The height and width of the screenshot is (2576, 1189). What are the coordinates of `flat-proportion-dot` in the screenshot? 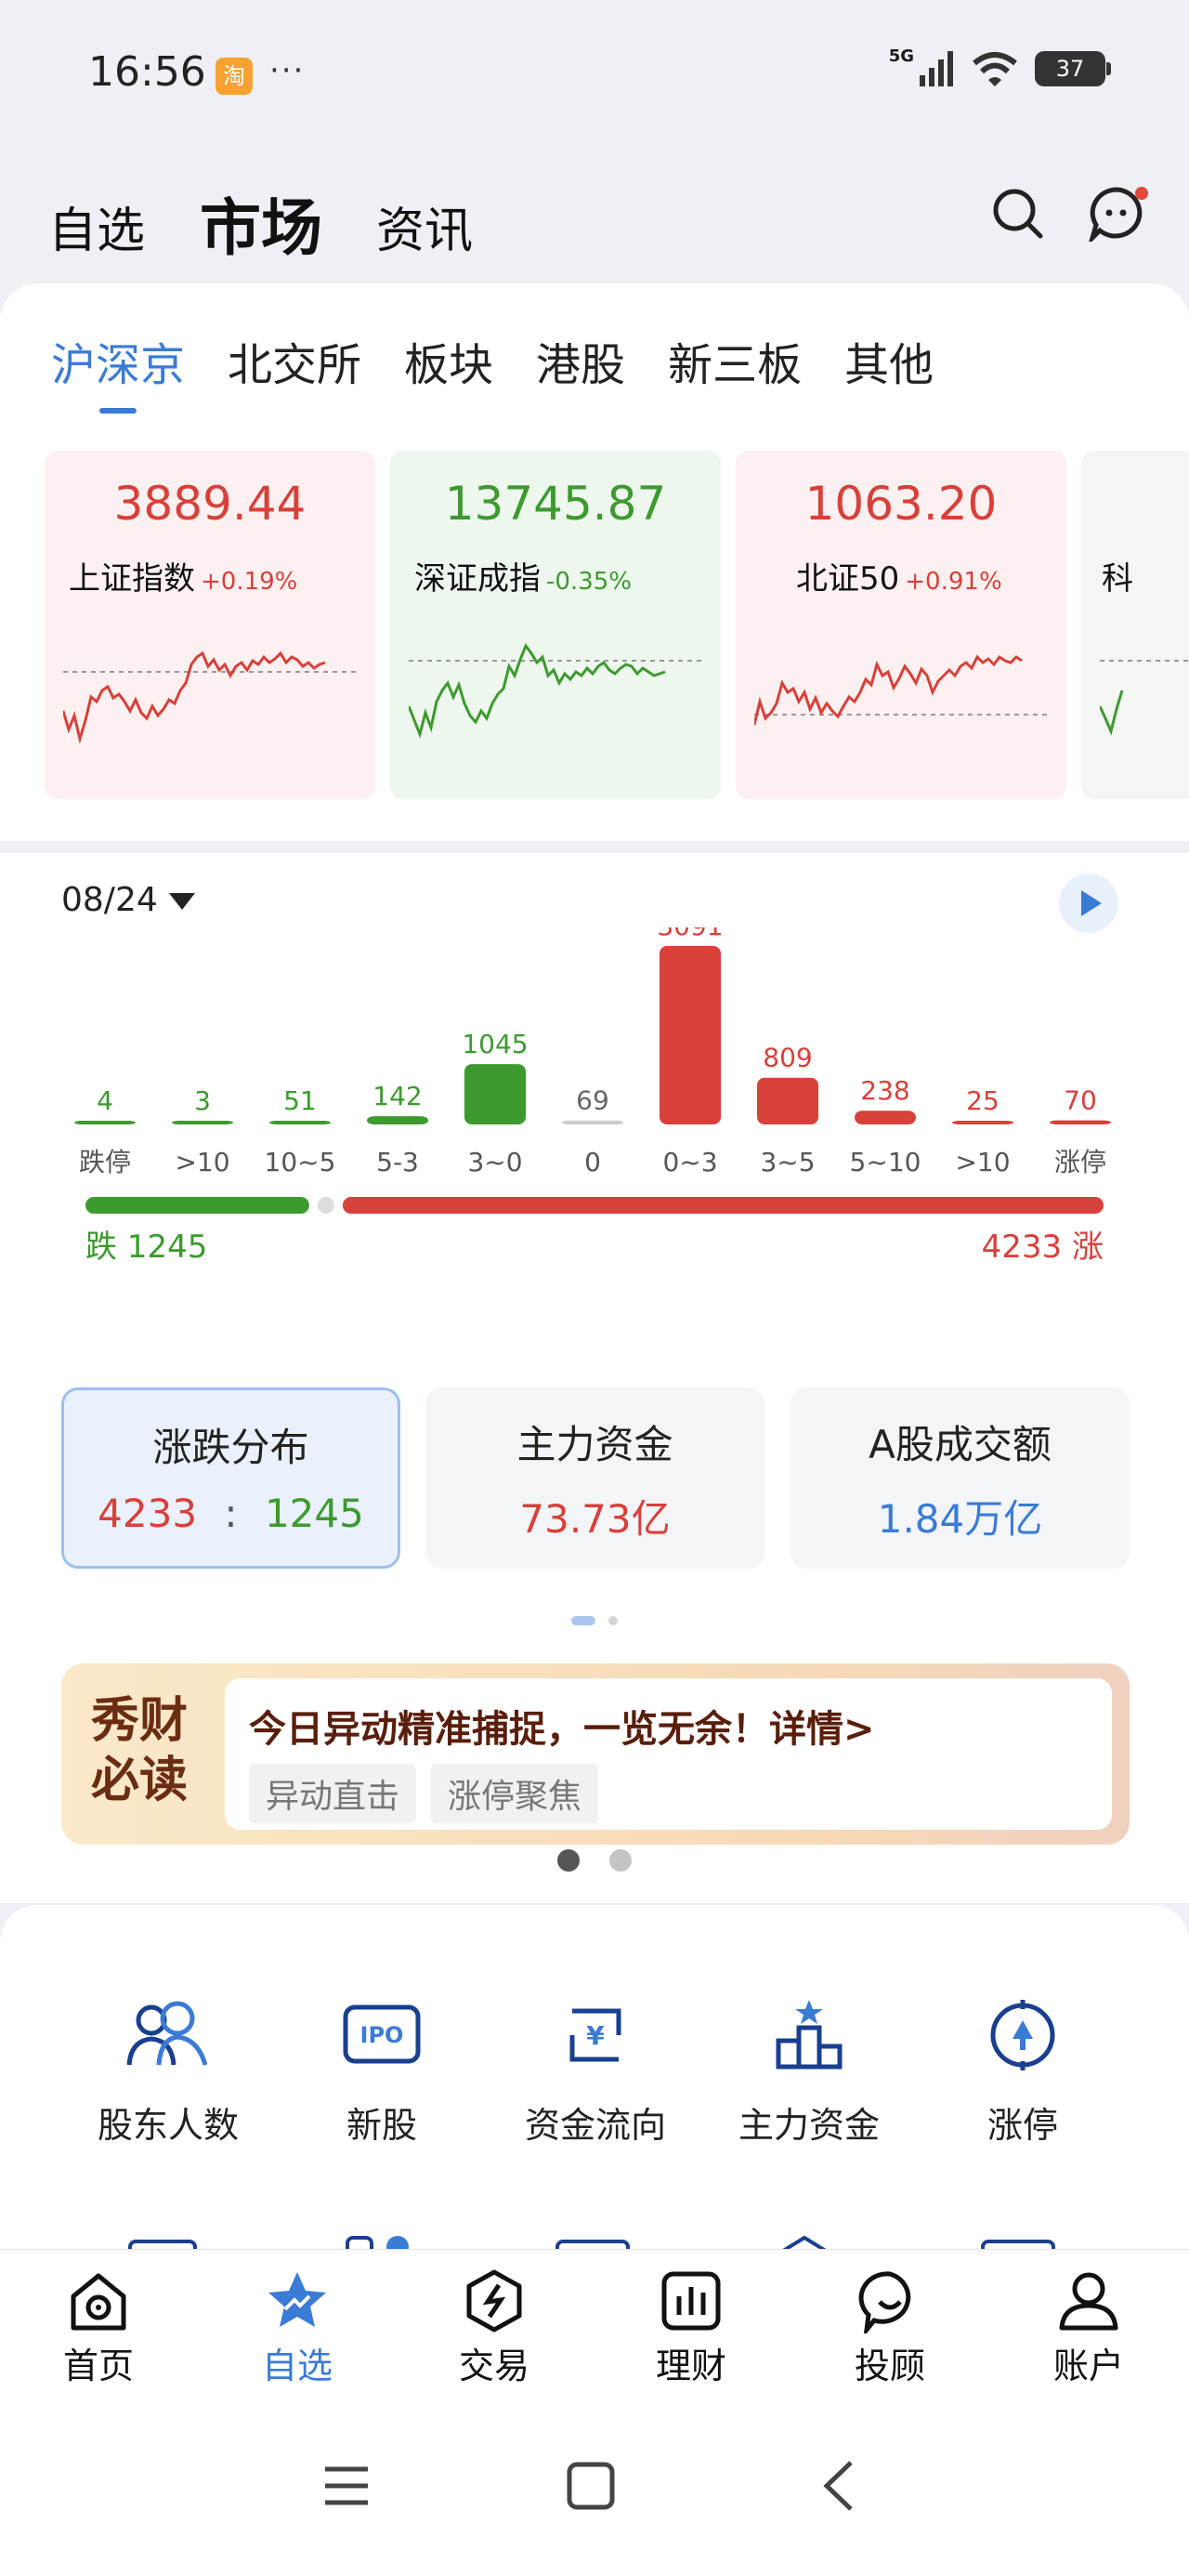 It's located at (325, 1205).